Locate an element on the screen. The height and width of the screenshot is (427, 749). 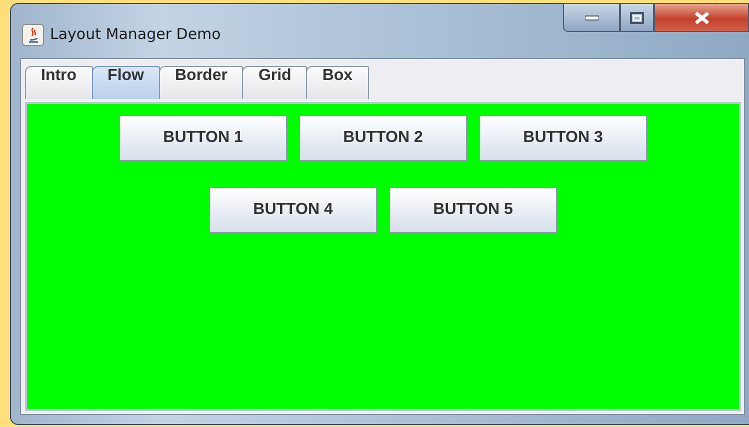
demo-button: BUTTON 5 is located at coordinates (473, 210).